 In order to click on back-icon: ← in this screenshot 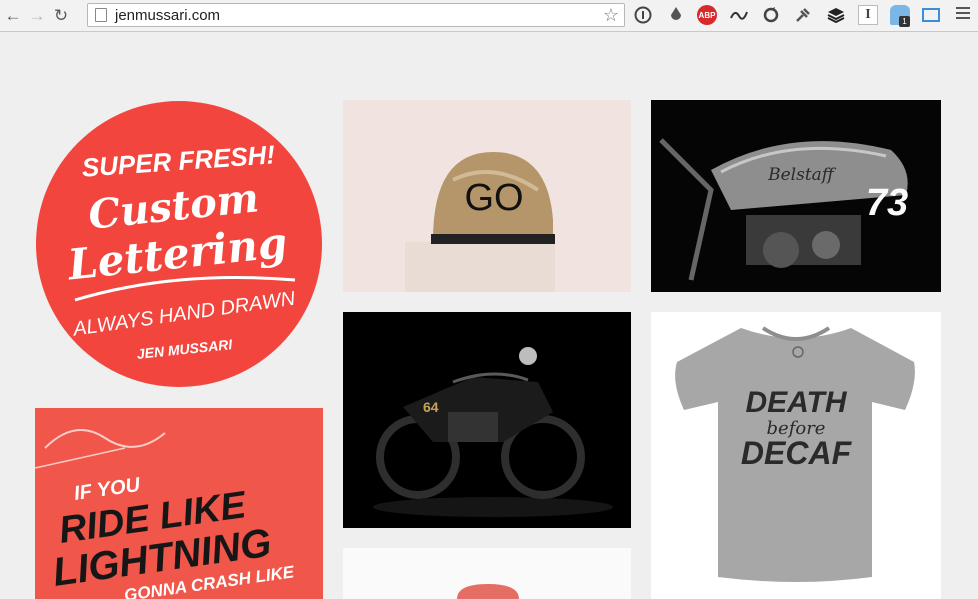, I will do `click(13, 16)`.